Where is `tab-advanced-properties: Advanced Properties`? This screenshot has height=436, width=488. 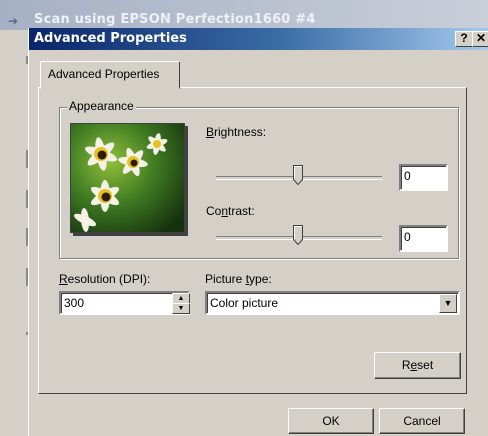
tab-advanced-properties: Advanced Properties is located at coordinates (110, 75).